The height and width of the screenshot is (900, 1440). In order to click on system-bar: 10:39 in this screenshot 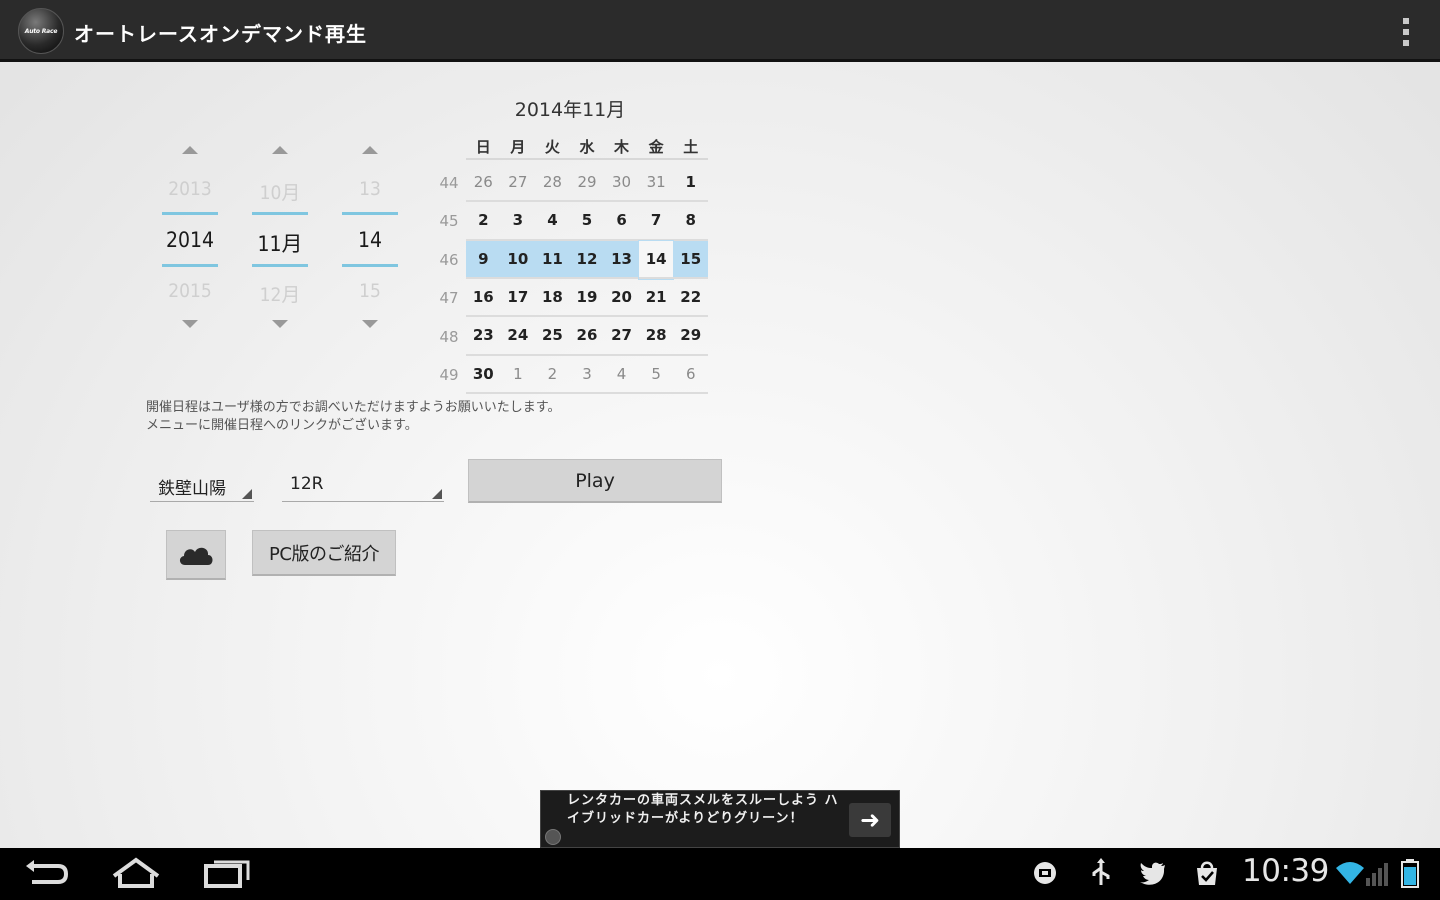, I will do `click(720, 874)`.